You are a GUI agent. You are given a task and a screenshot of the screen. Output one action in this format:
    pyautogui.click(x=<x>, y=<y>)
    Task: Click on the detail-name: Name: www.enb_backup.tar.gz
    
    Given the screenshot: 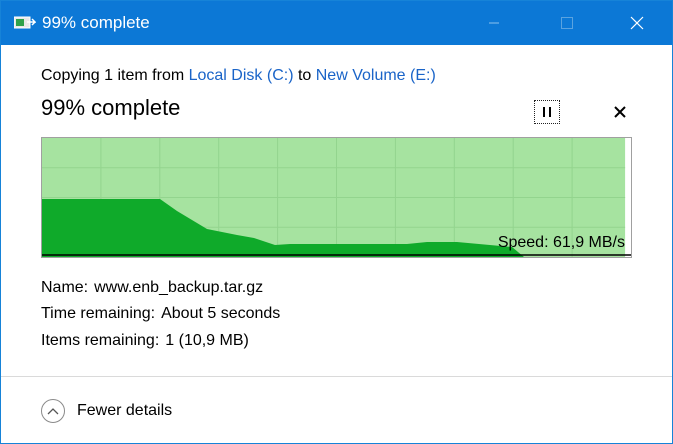 What is the action you would take?
    pyautogui.click(x=152, y=288)
    